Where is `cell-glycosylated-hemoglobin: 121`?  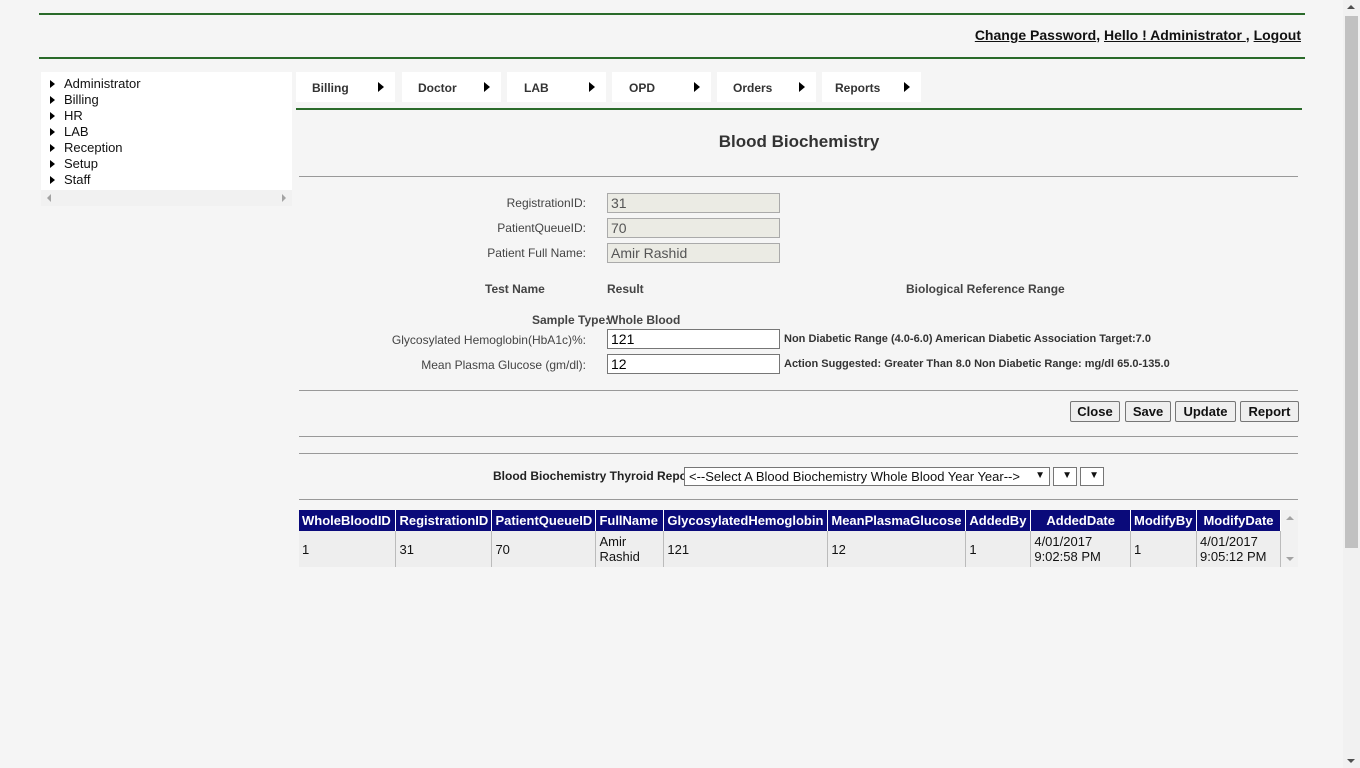 cell-glycosylated-hemoglobin: 121 is located at coordinates (746, 549).